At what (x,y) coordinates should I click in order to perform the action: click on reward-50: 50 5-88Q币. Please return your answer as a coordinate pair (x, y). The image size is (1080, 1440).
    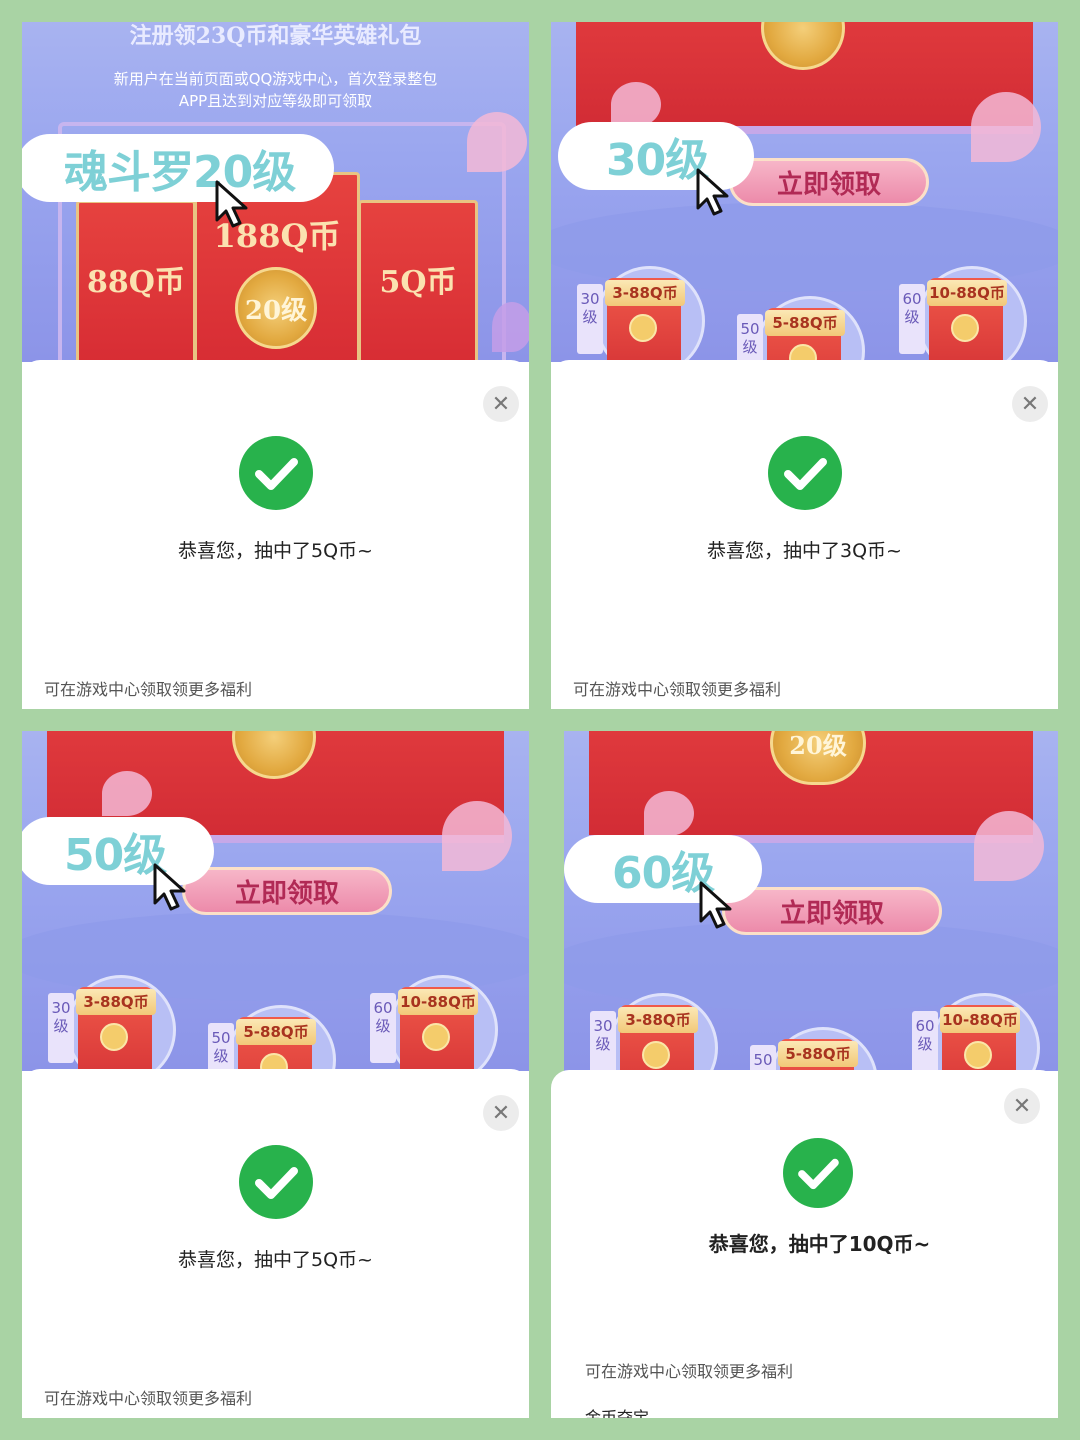
    Looking at the image, I should click on (814, 1049).